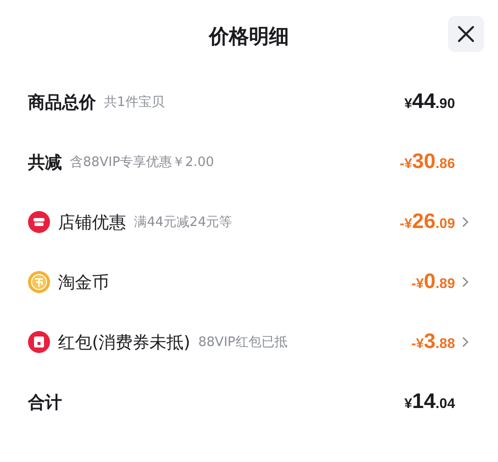  What do you see at coordinates (134, 102) in the screenshot?
I see `row-note: 共1件宝贝` at bounding box center [134, 102].